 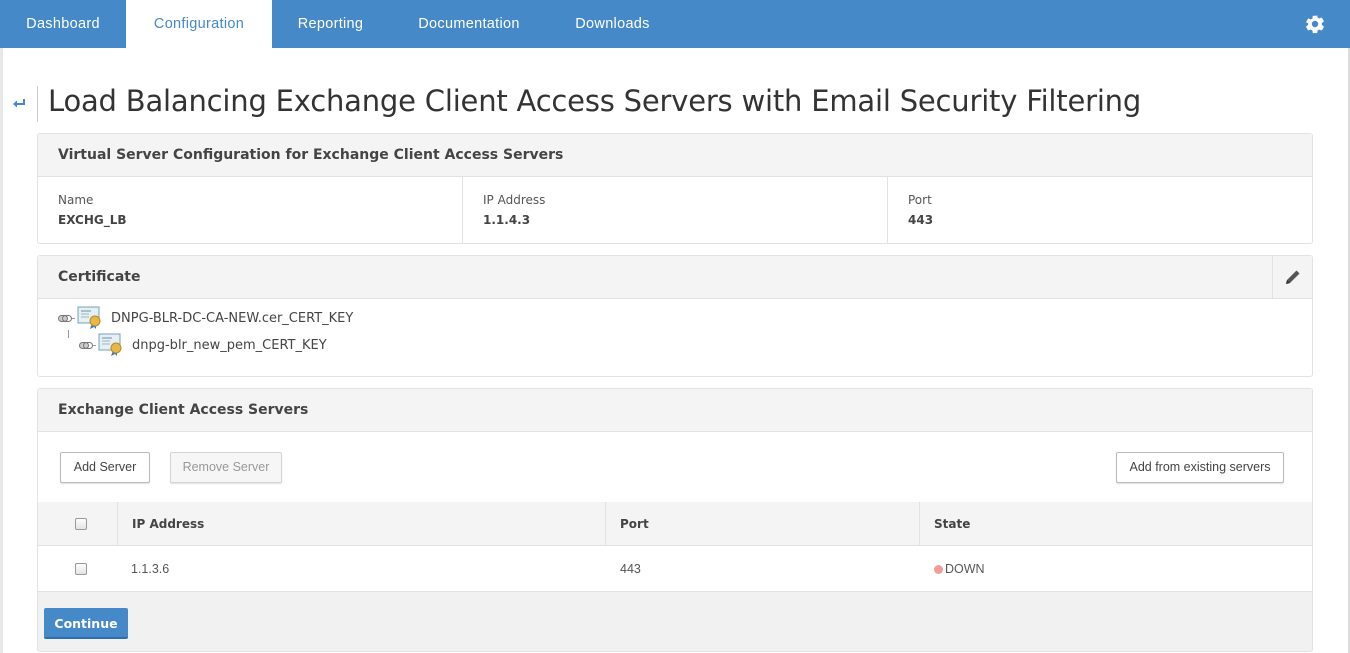 What do you see at coordinates (150, 568) in the screenshot?
I see `row-ip: 1.1.3.6` at bounding box center [150, 568].